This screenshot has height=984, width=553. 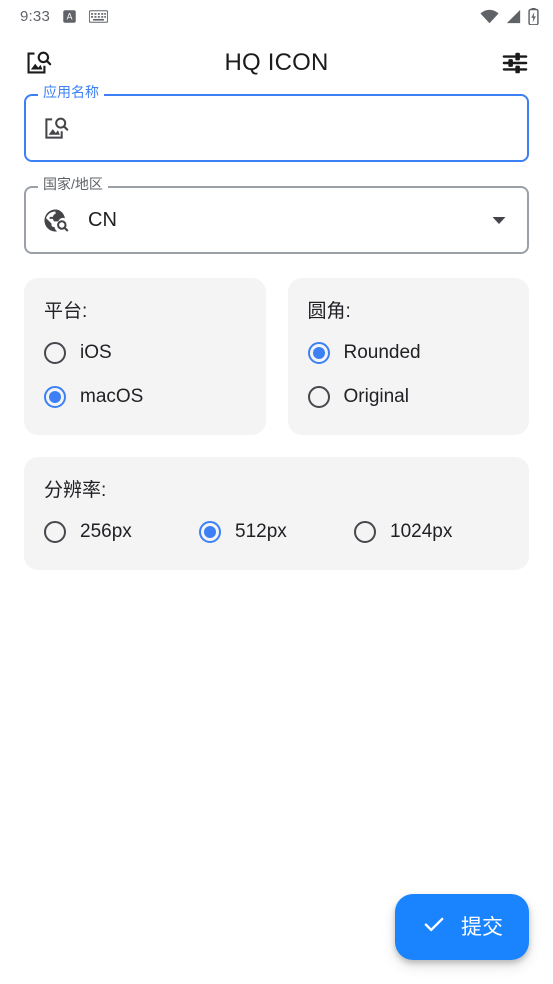 What do you see at coordinates (71, 92) in the screenshot?
I see `app-name-label: 应用名称` at bounding box center [71, 92].